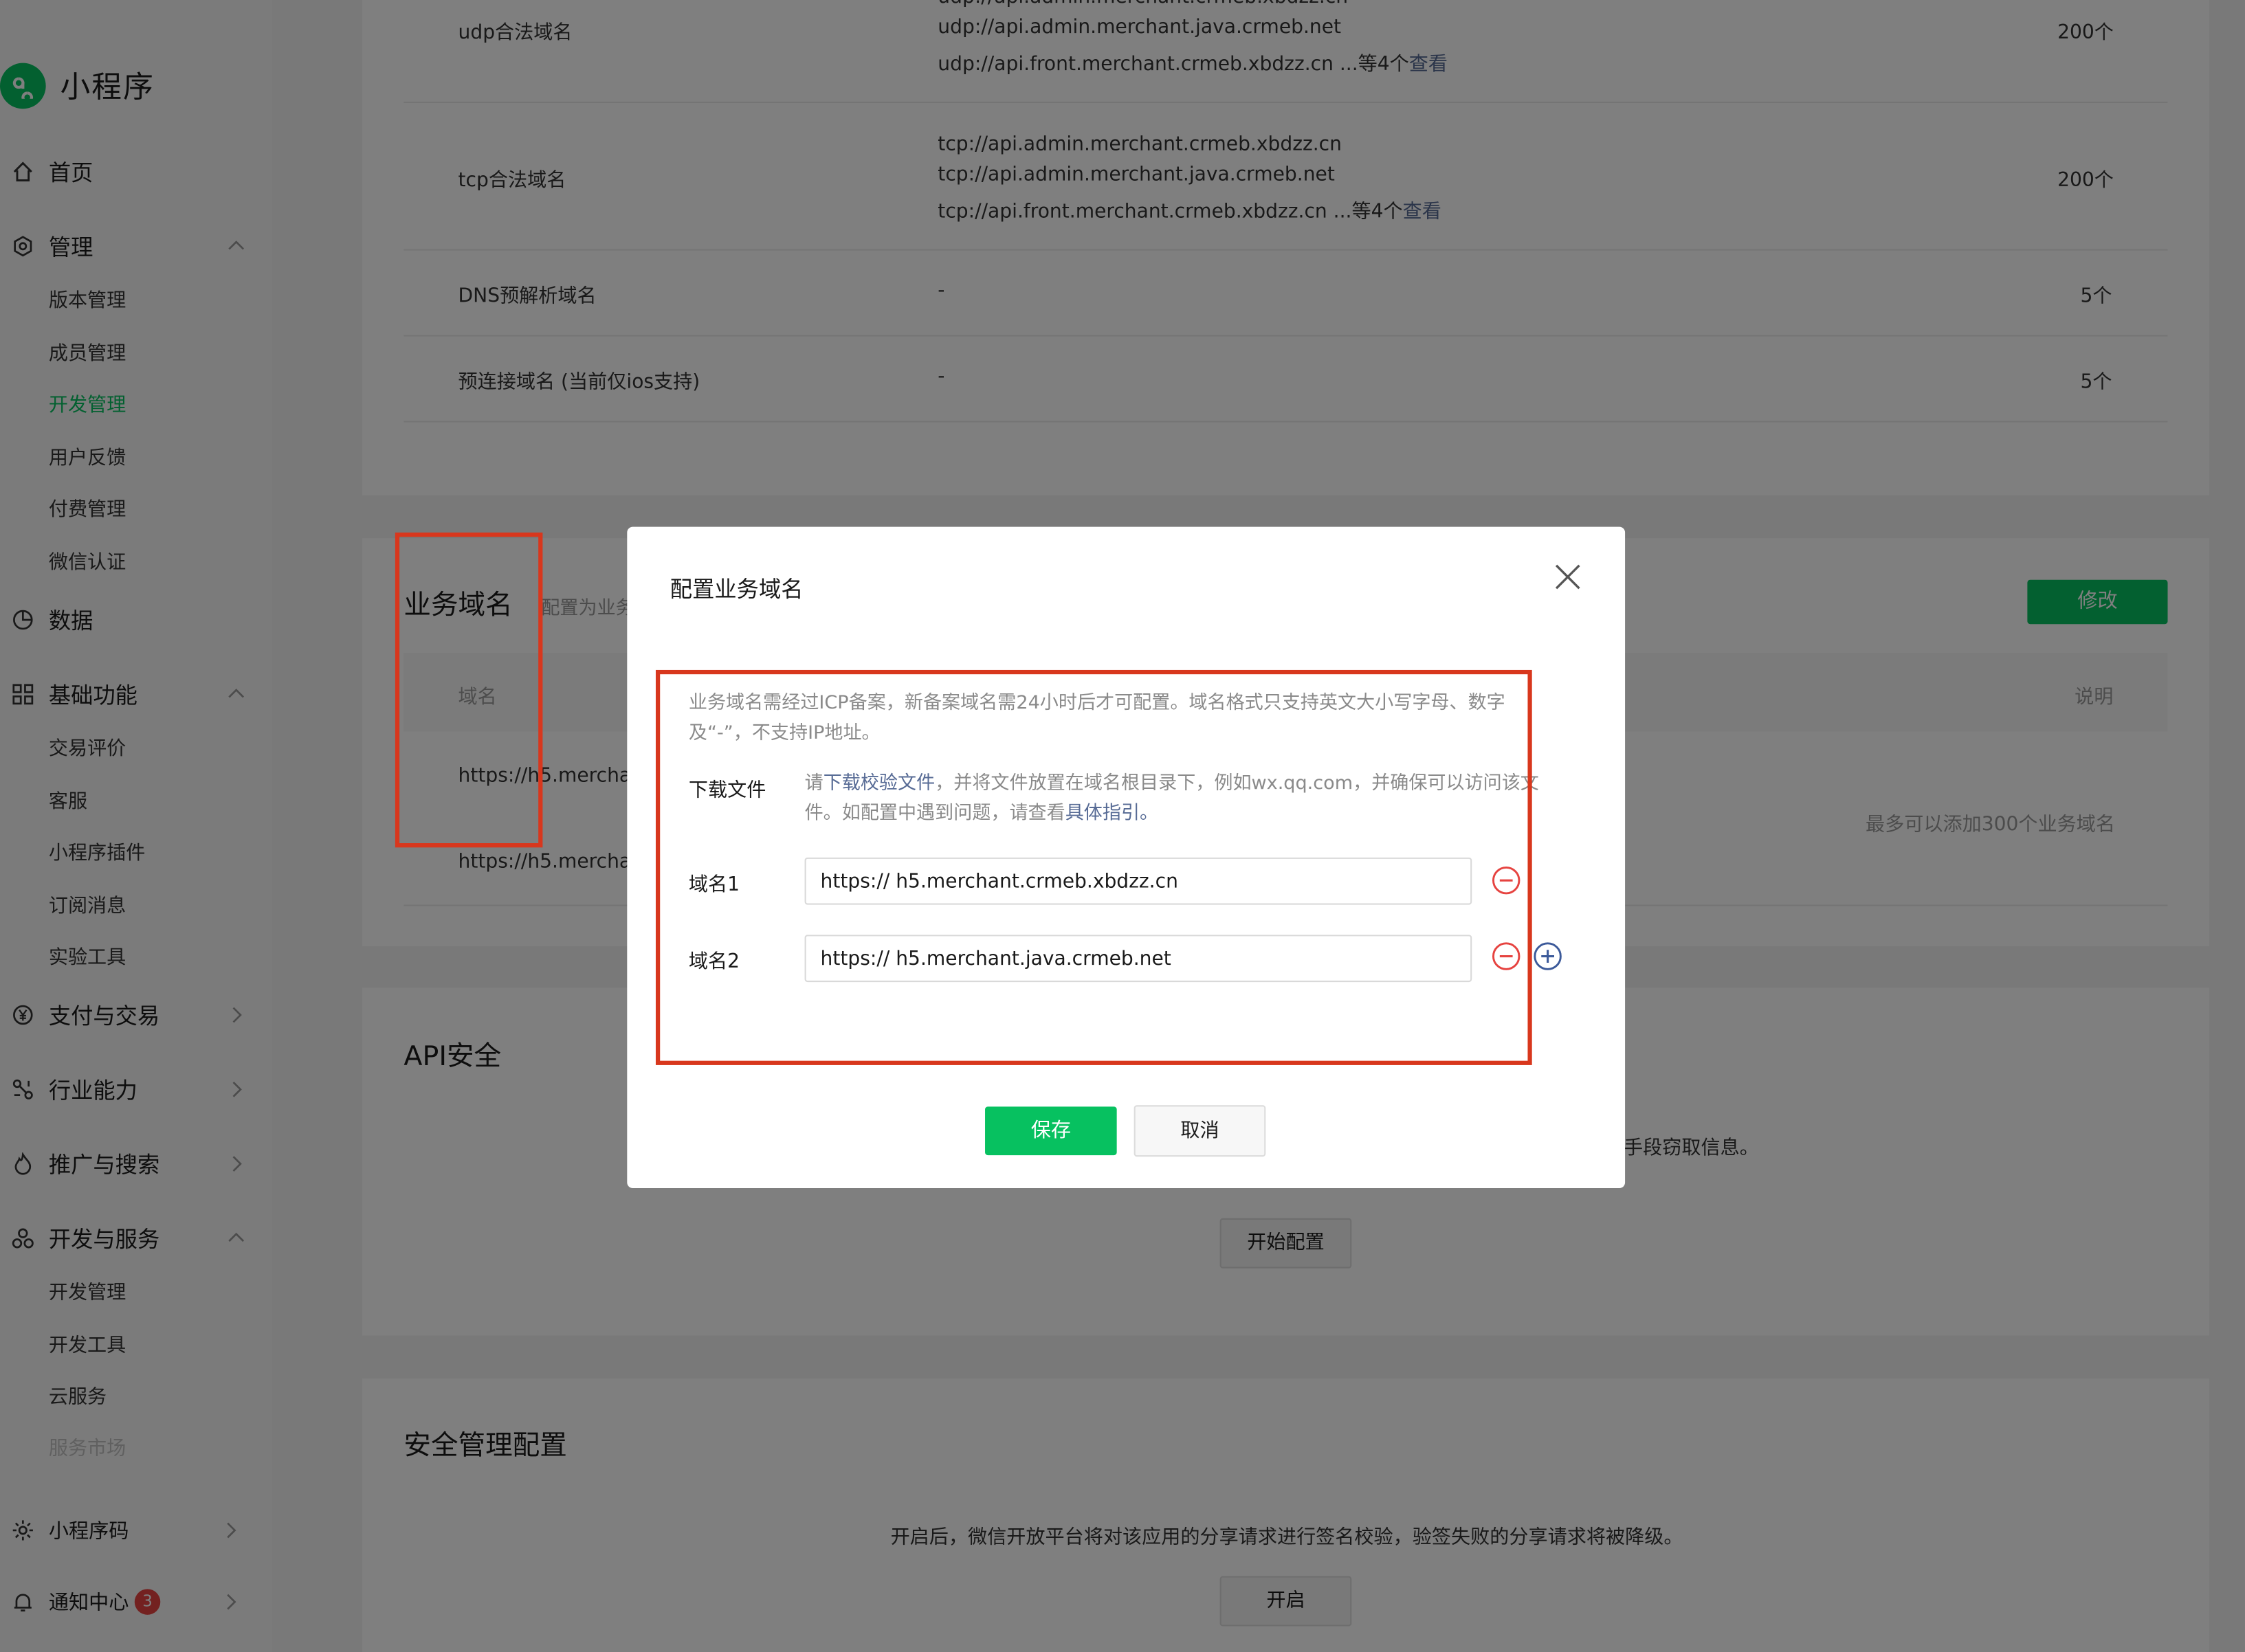  I want to click on close-icon, so click(1568, 577).